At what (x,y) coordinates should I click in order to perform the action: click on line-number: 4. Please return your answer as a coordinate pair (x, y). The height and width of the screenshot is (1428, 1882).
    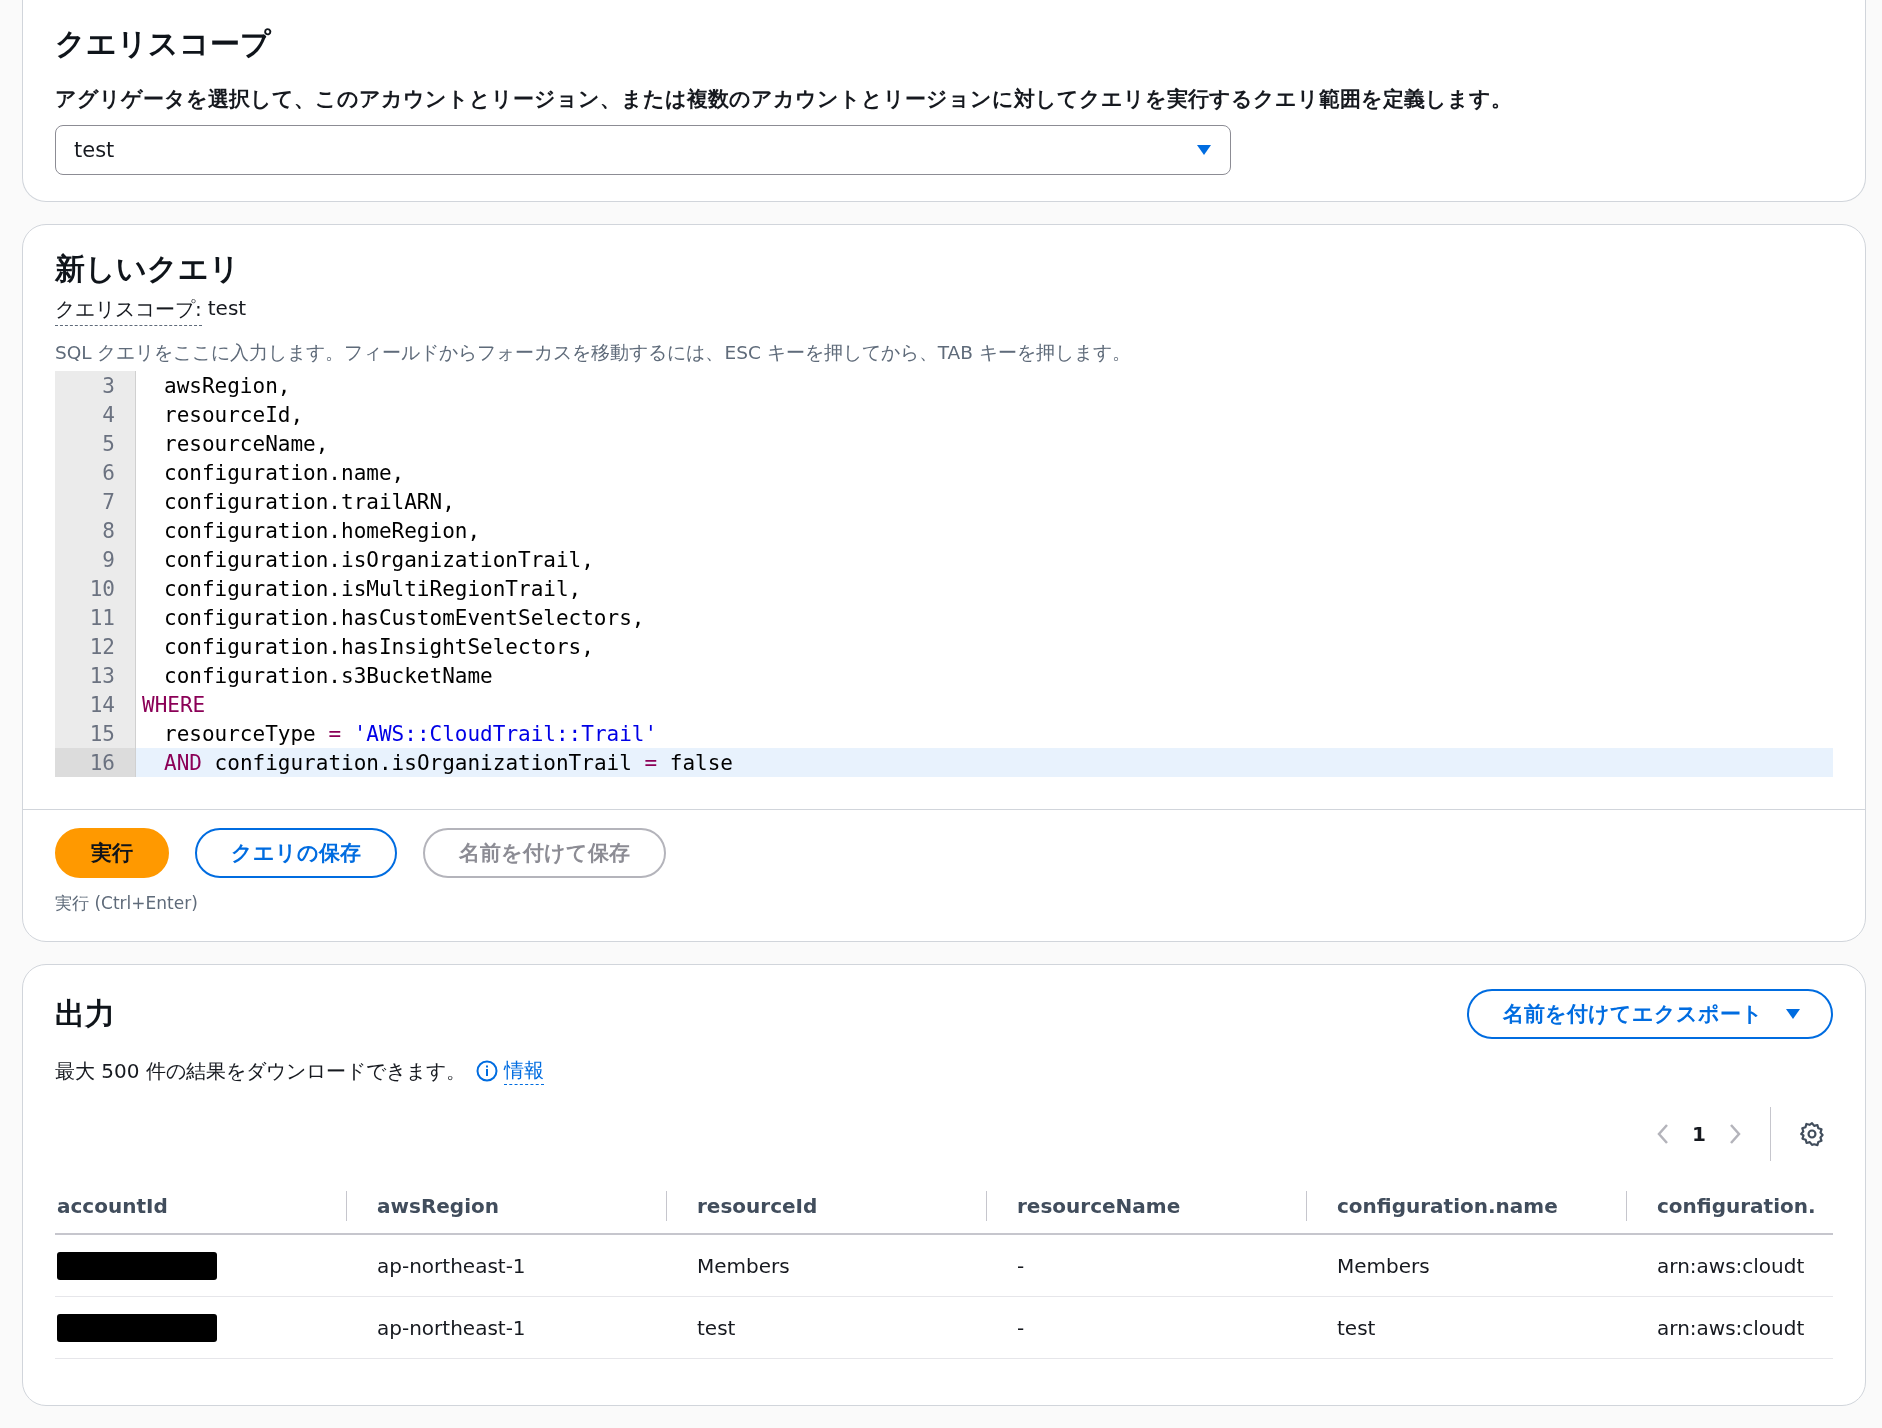
    Looking at the image, I should click on (95, 414).